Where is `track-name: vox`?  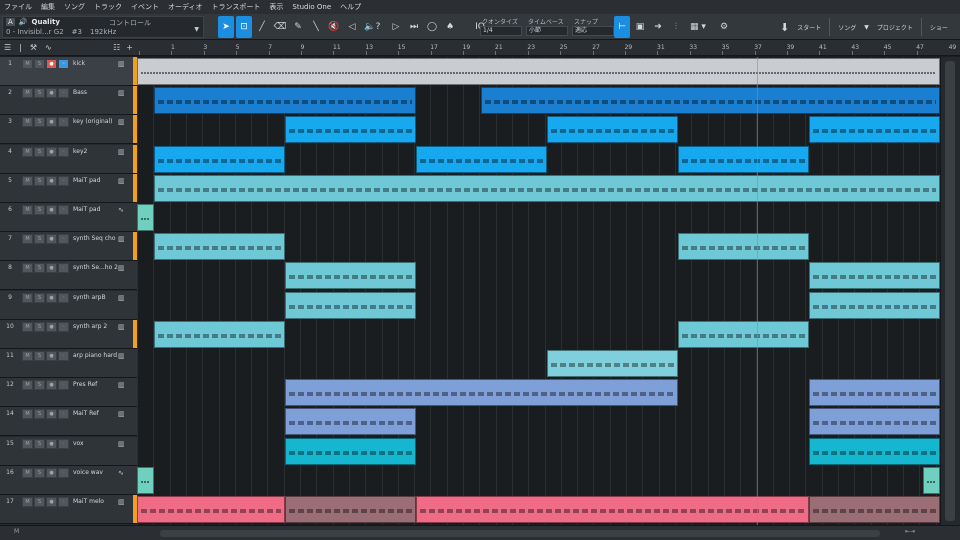
track-name: vox is located at coordinates (96, 443).